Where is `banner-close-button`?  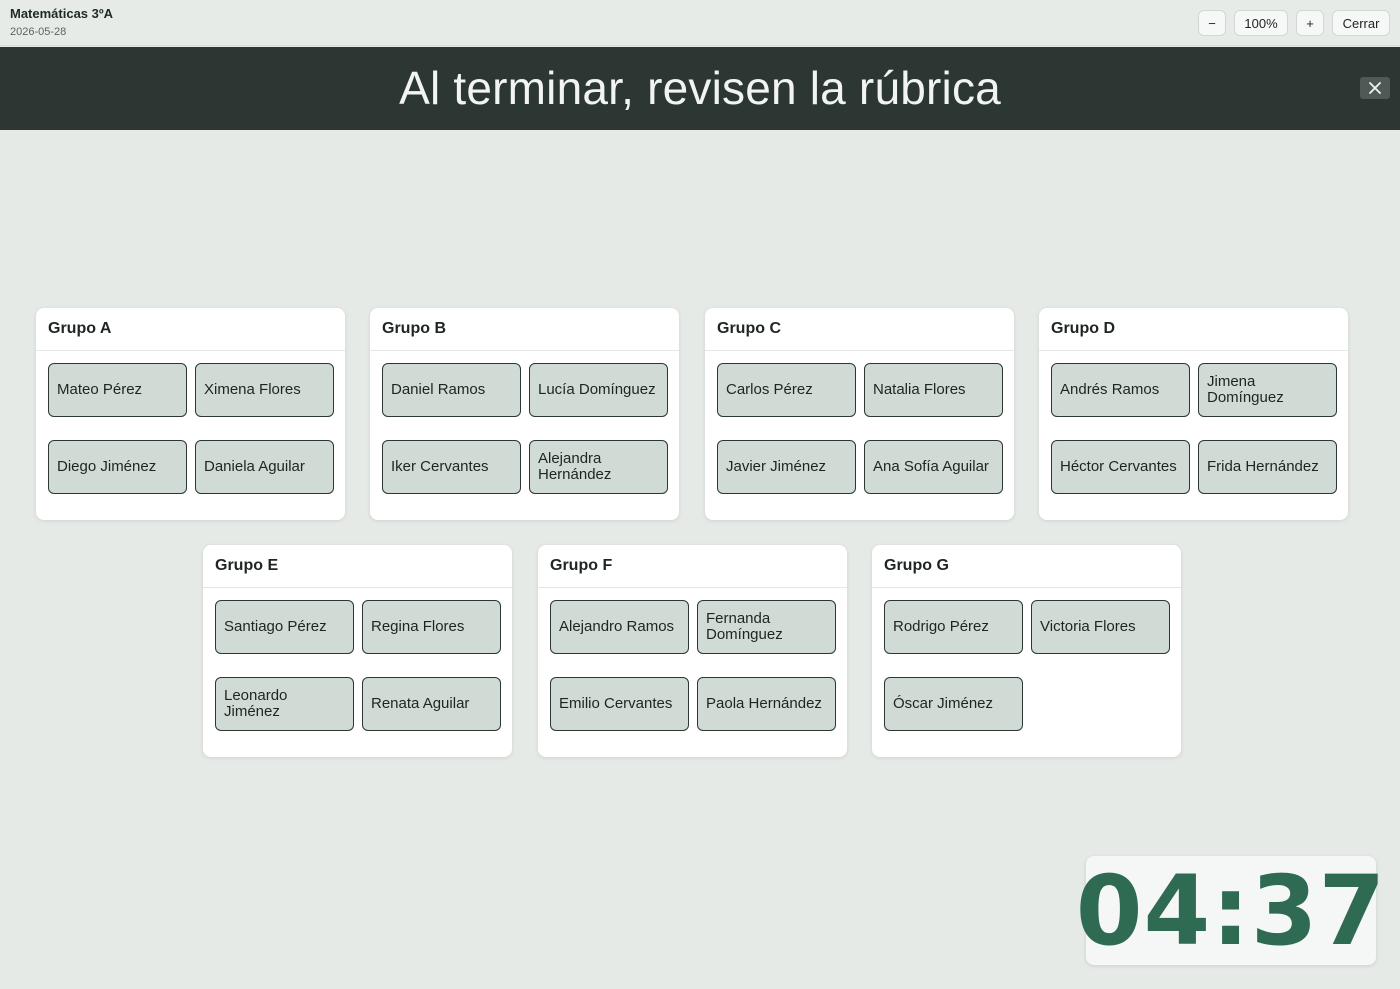
banner-close-button is located at coordinates (1375, 88).